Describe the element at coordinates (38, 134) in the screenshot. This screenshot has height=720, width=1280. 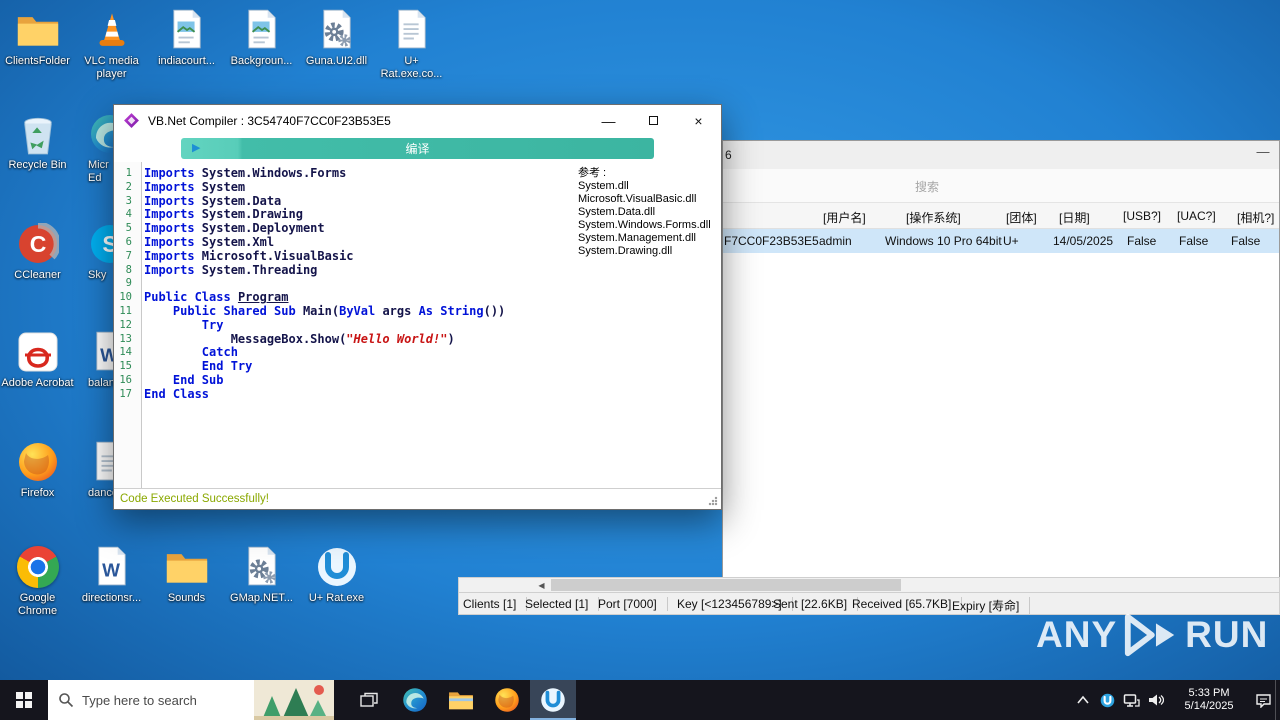
I see `recycle-bin-icon` at that location.